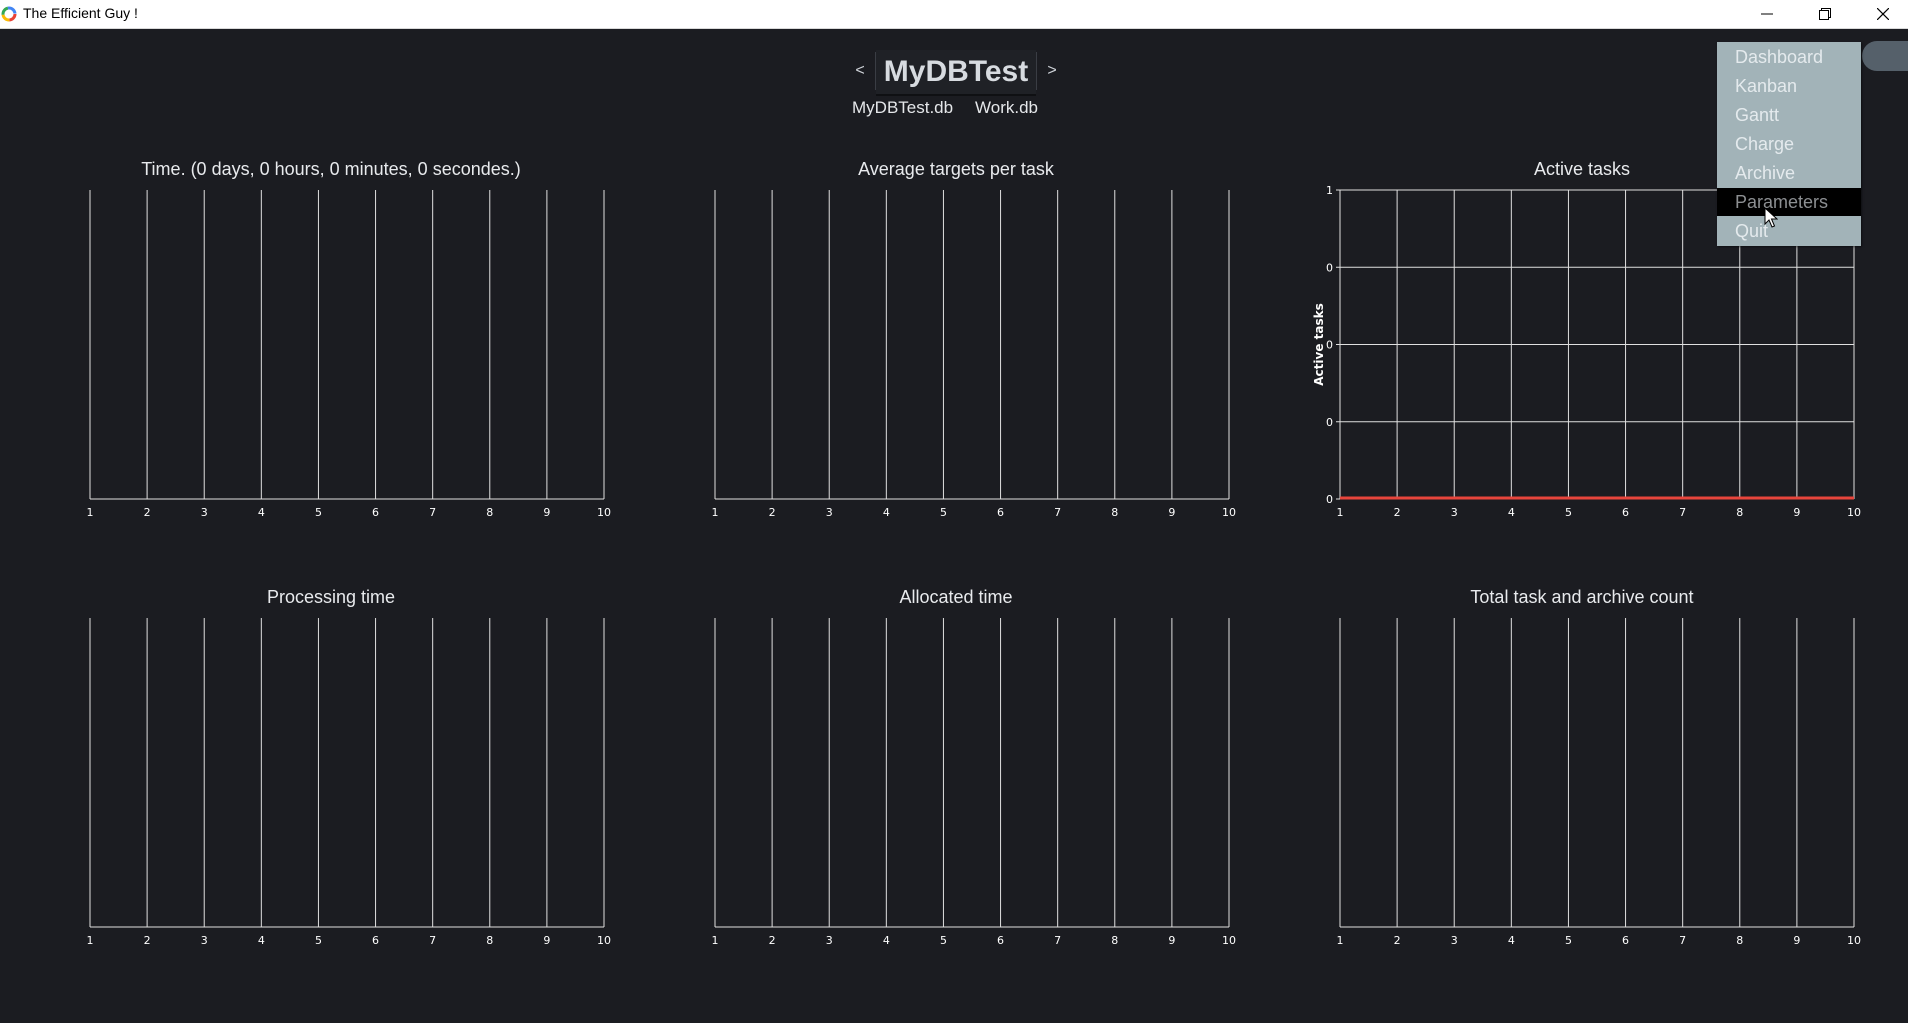  I want to click on average-targets-chart-plot: 1 2 3 4 5 6 7 8 9 10, so click(974, 354).